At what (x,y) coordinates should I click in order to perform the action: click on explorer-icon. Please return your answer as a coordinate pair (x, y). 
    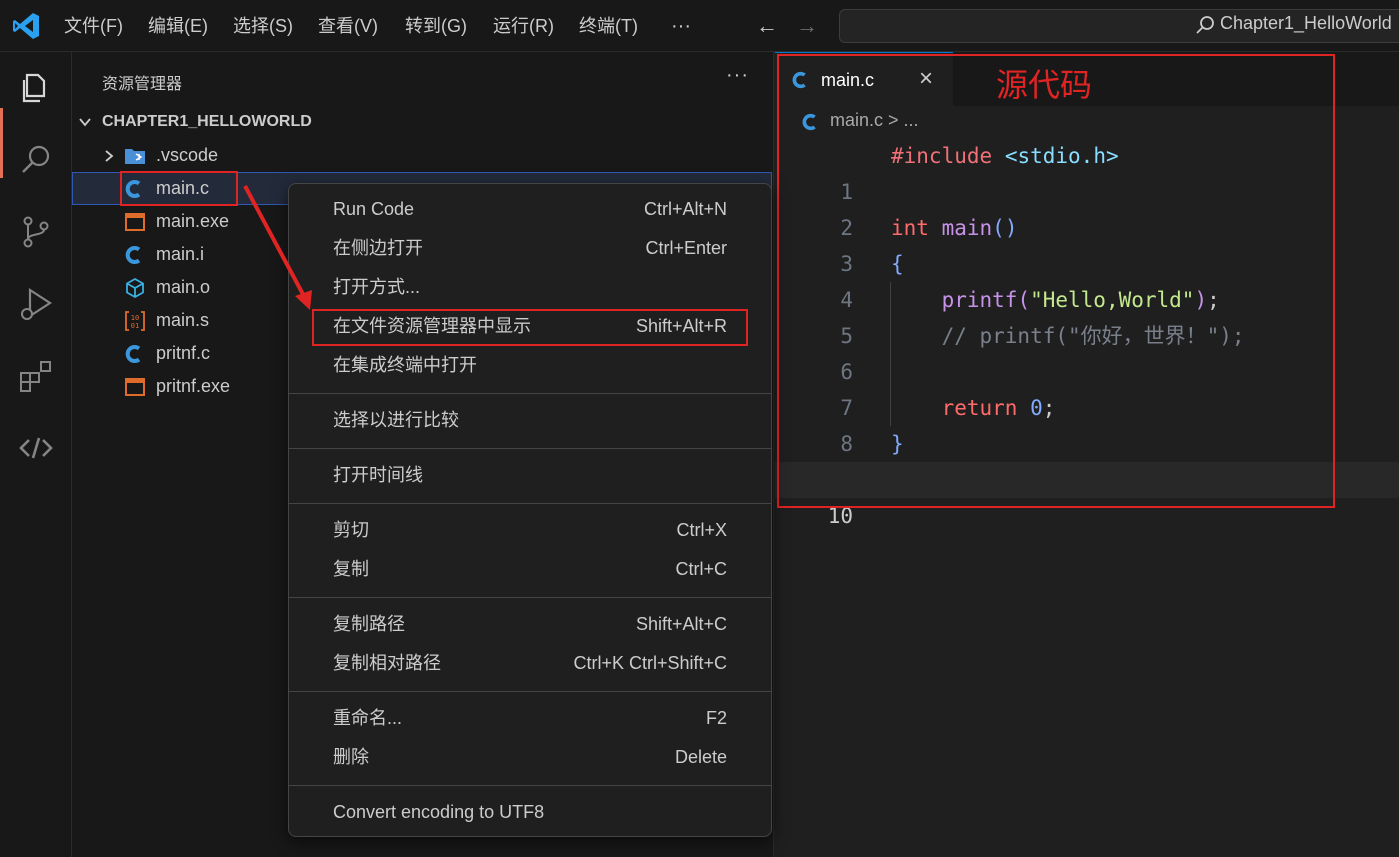
    Looking at the image, I should click on (36, 88).